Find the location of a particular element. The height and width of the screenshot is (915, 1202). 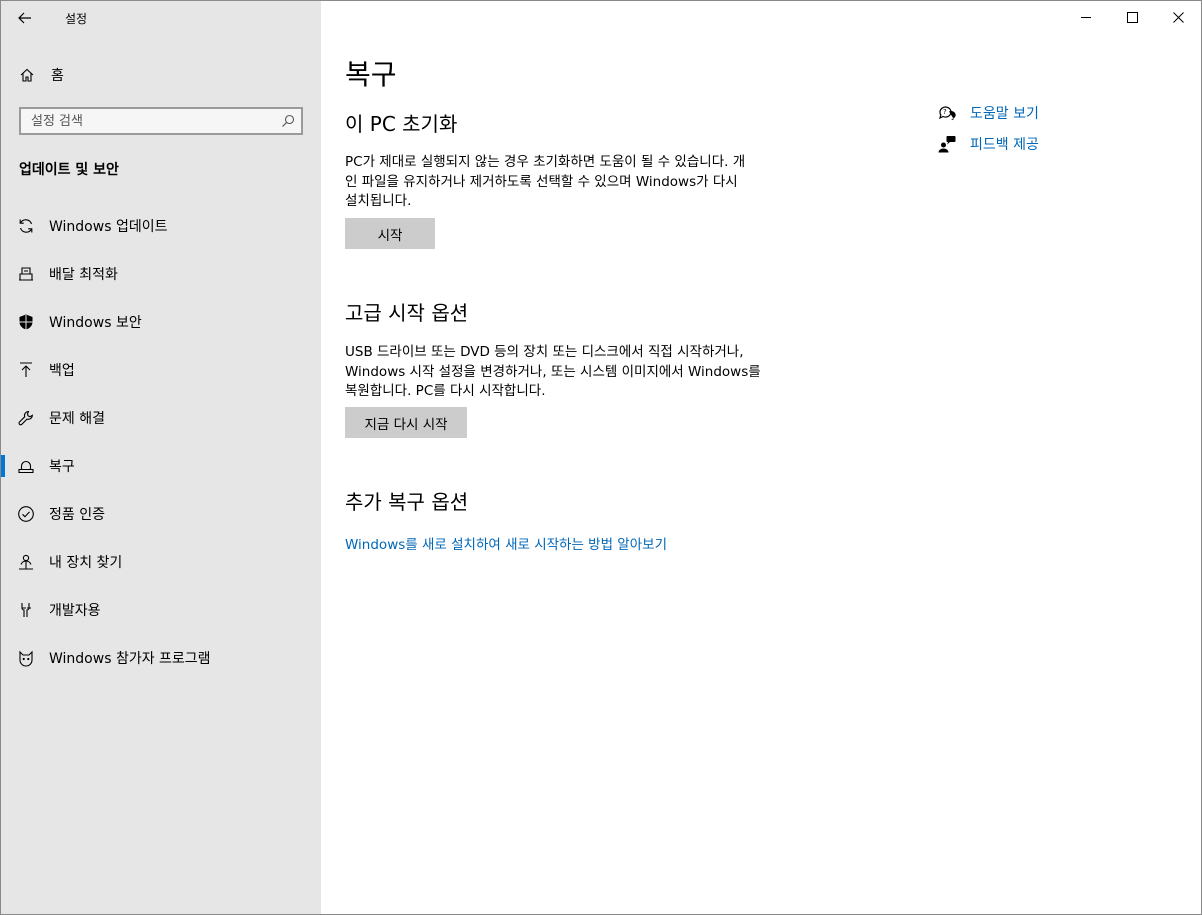

sidebar-item-label: Windows 참가자 프로그램 is located at coordinates (130, 659).